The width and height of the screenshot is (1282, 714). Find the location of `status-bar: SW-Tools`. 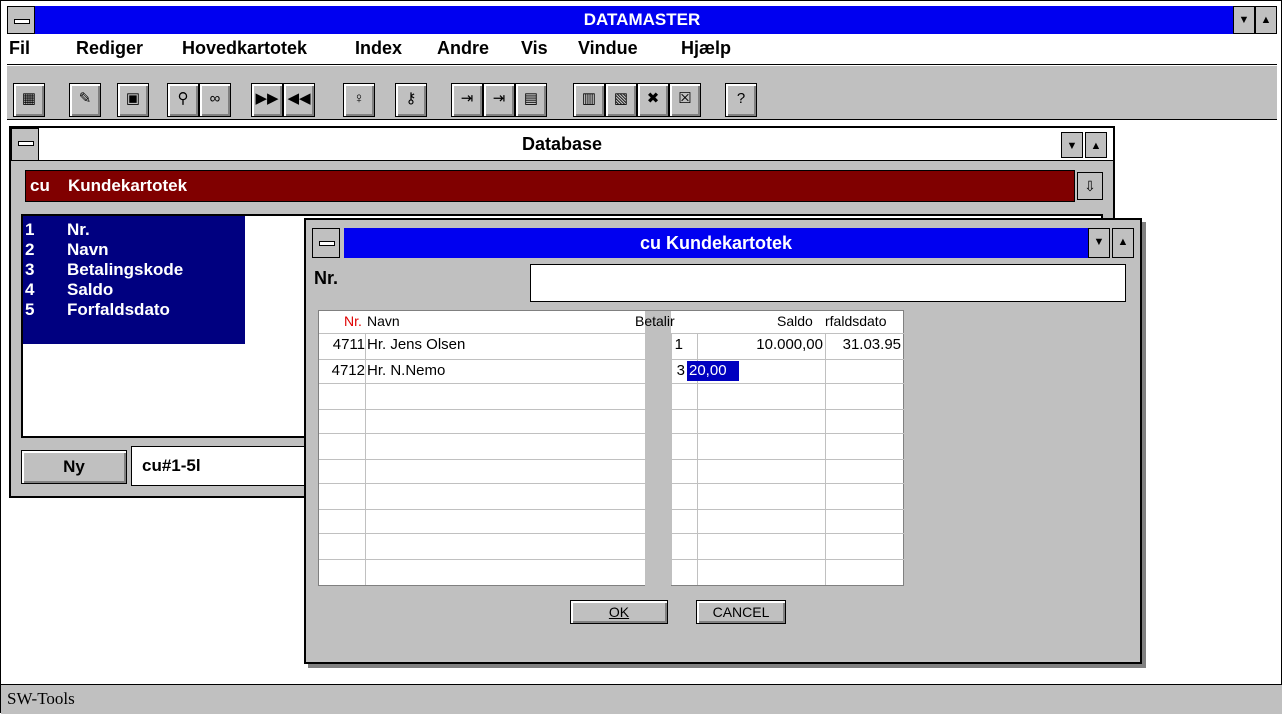

status-bar: SW-Tools is located at coordinates (641, 699).